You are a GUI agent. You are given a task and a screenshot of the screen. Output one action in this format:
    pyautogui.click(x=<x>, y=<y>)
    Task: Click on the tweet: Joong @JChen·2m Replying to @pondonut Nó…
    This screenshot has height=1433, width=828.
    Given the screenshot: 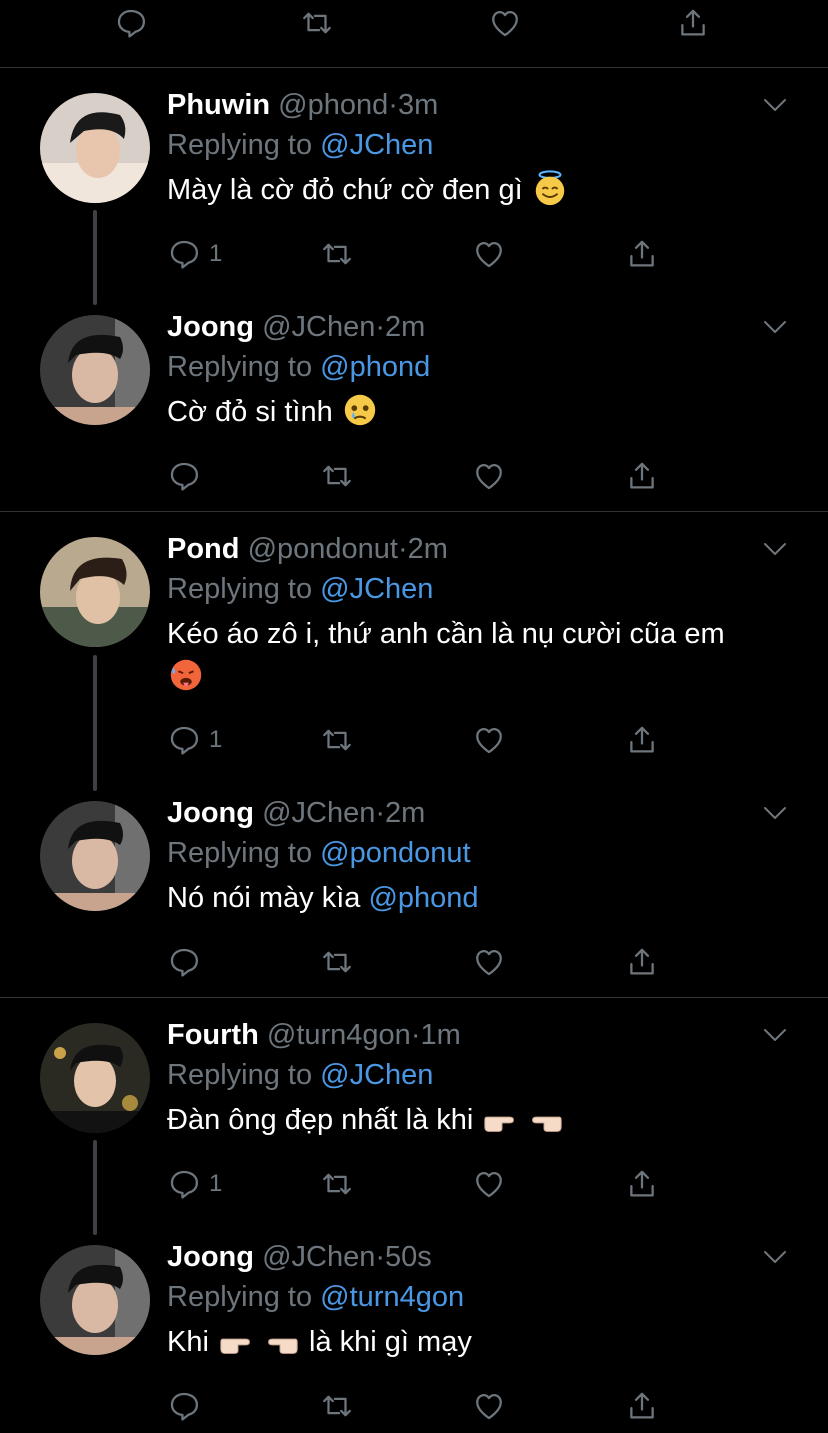 What is the action you would take?
    pyautogui.click(x=414, y=890)
    